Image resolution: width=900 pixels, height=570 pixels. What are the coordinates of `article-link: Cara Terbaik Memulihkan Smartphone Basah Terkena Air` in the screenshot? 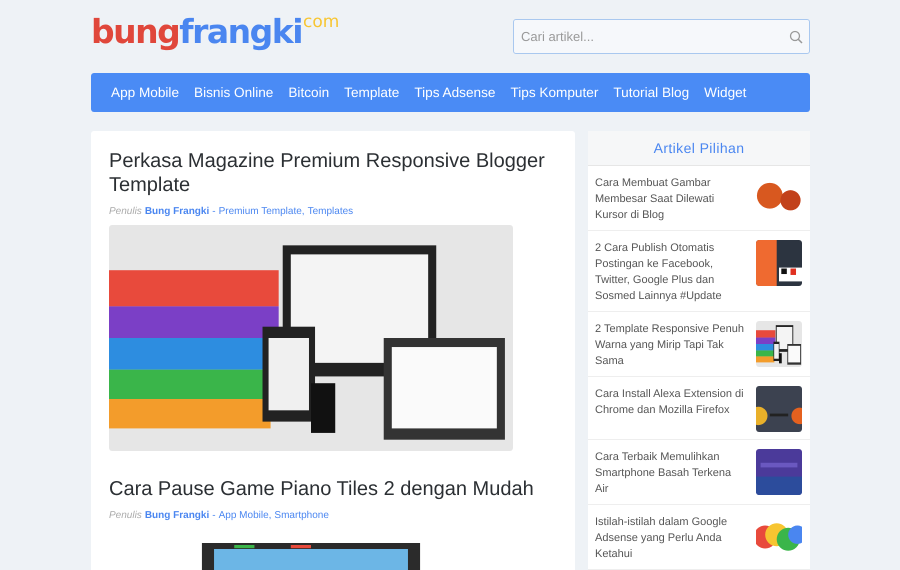 It's located at (670, 473).